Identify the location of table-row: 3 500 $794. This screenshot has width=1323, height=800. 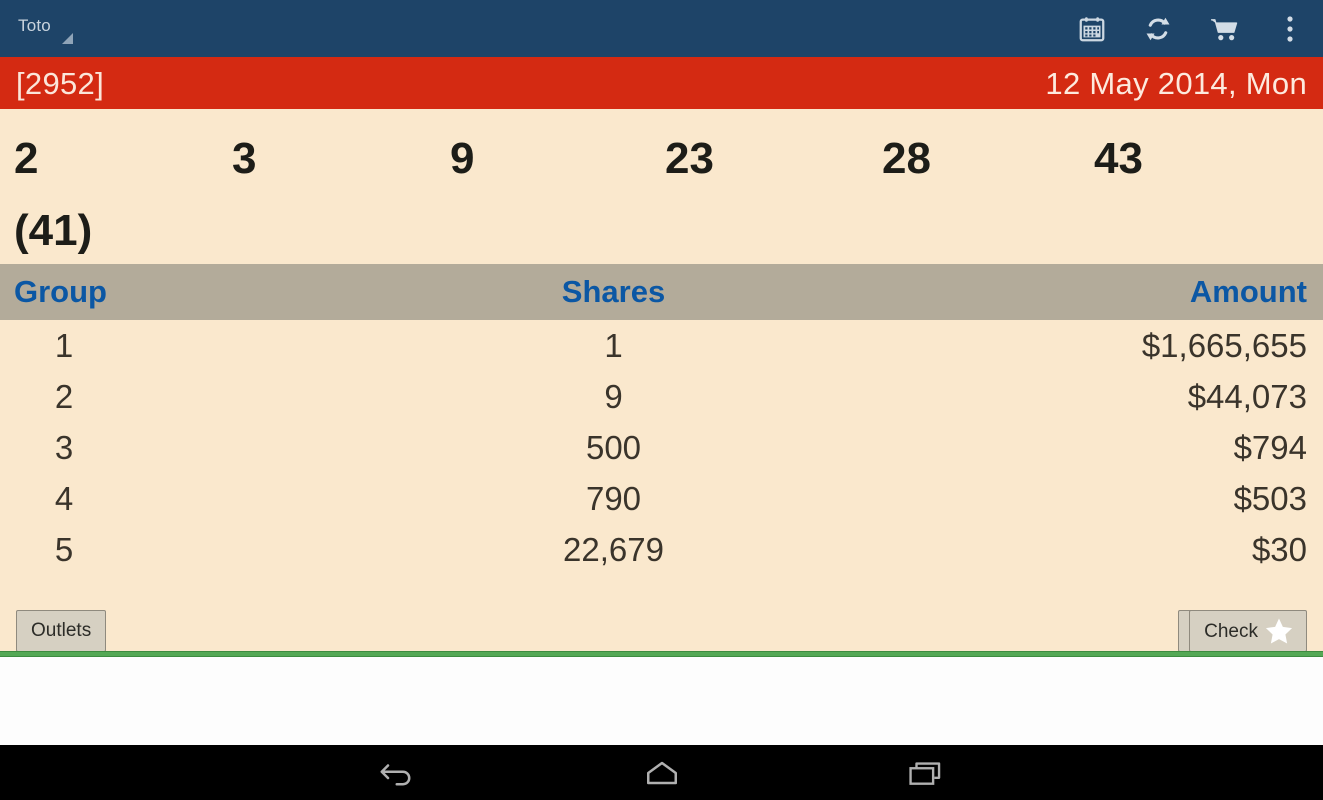
(661, 447).